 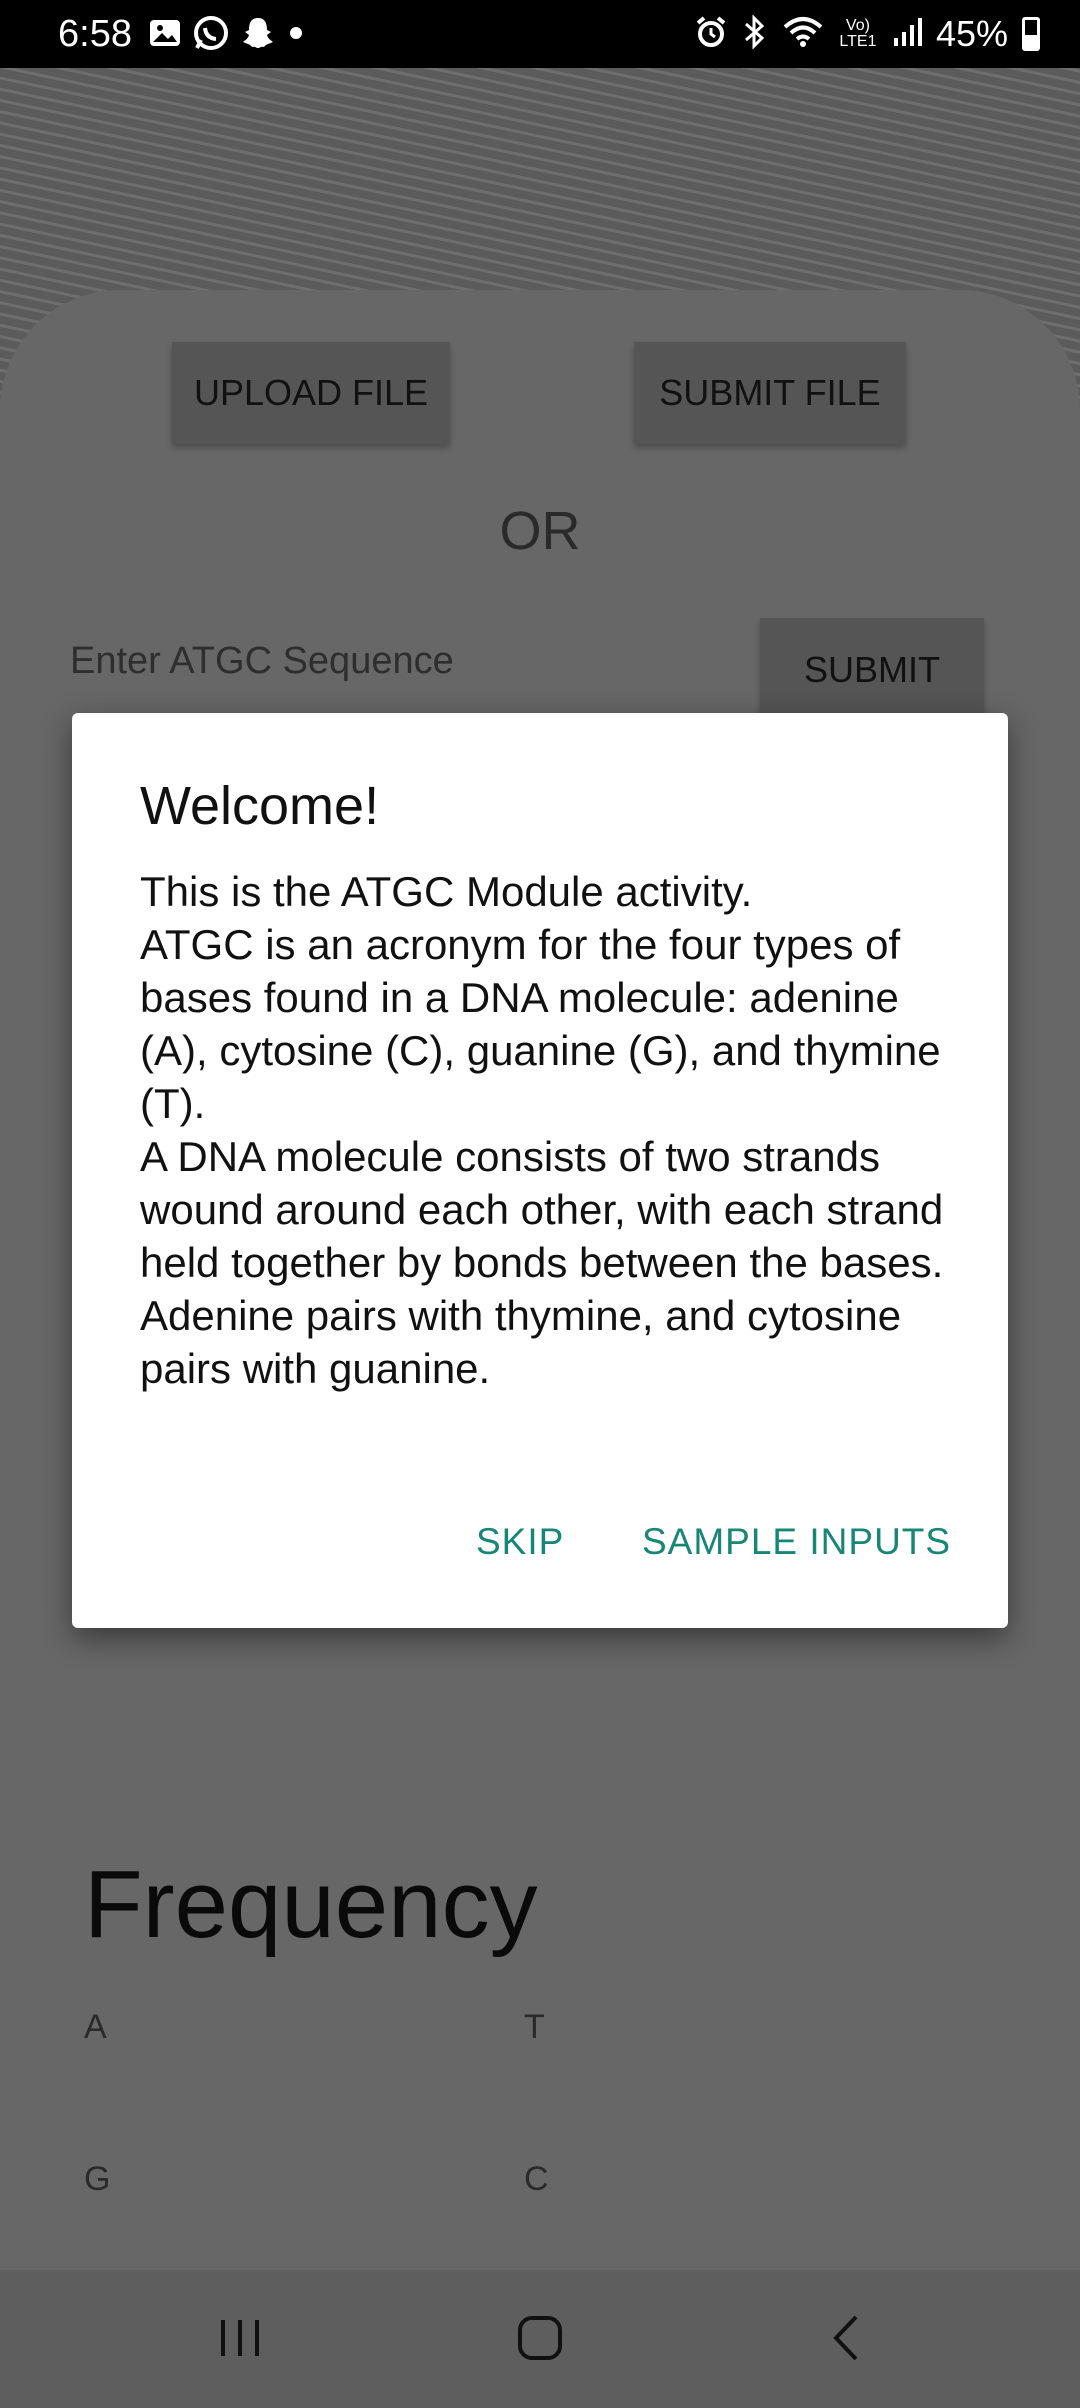 I want to click on recents-icon, so click(x=240, y=2340).